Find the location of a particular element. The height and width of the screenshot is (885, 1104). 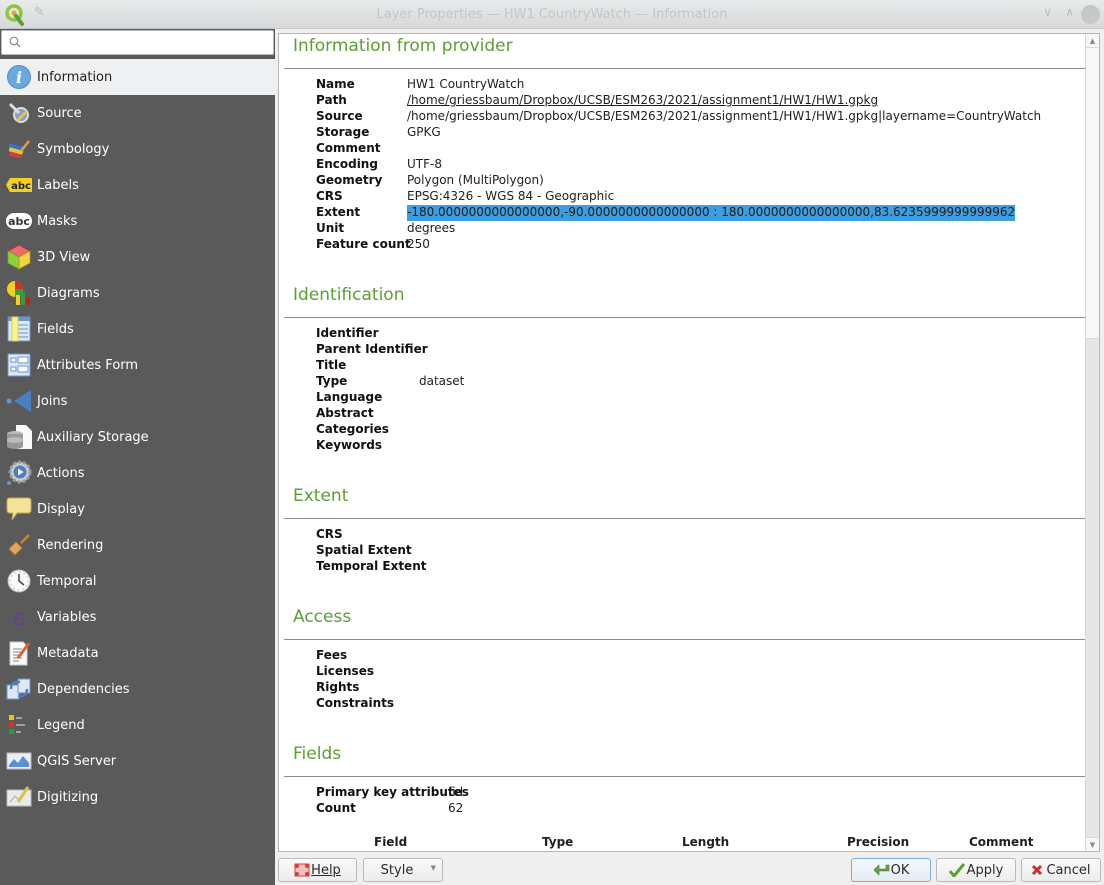

info-row-crs: CRS EPSG:4326 - WGS 84 - Geographic is located at coordinates (465, 196).